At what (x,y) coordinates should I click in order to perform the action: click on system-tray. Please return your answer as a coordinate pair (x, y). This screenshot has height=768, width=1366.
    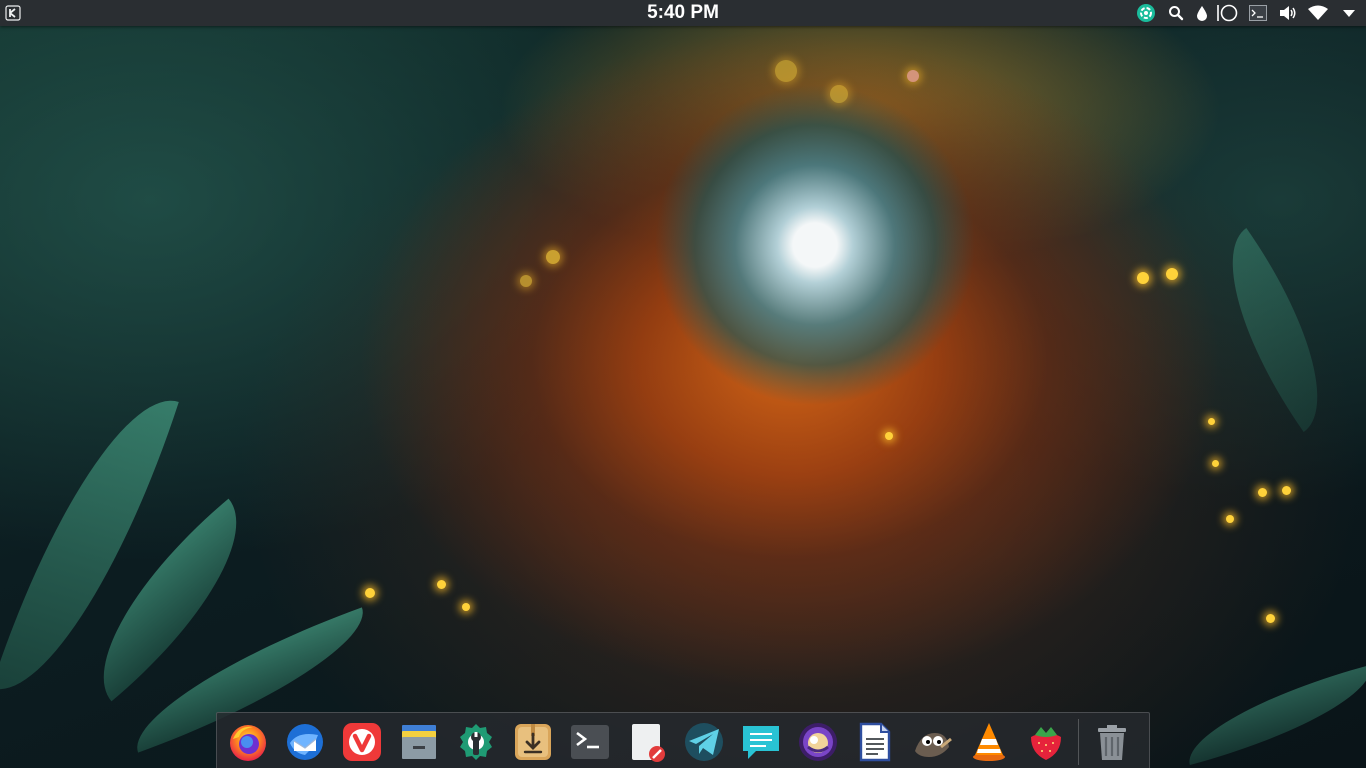
    Looking at the image, I should click on (1249, 13).